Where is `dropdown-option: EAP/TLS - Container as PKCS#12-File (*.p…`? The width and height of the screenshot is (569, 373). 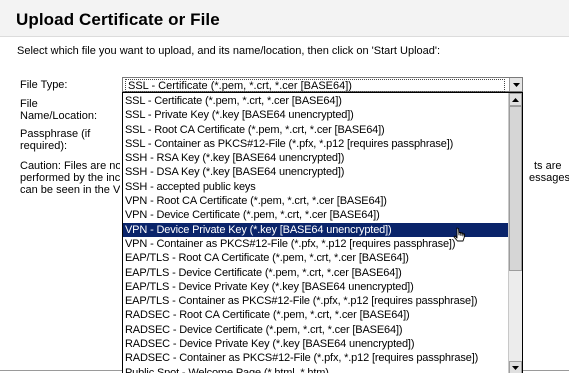 dropdown-option: EAP/TLS - Container as PKCS#12-File (*.p… is located at coordinates (316, 301).